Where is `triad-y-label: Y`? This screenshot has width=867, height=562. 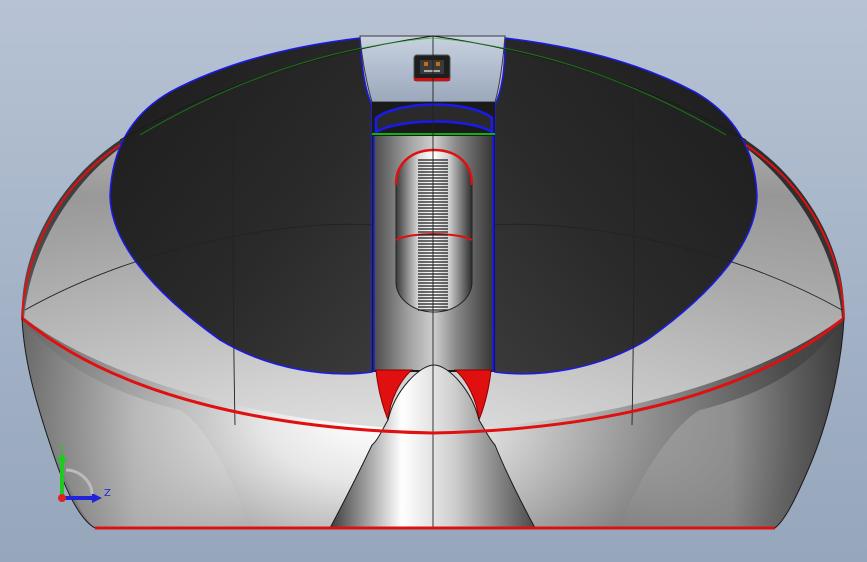
triad-y-label: Y is located at coordinates (62, 449).